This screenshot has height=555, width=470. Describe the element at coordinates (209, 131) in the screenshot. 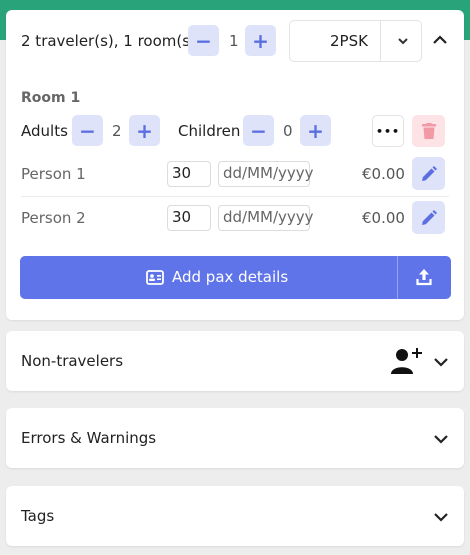

I see `children-label: Children` at that location.